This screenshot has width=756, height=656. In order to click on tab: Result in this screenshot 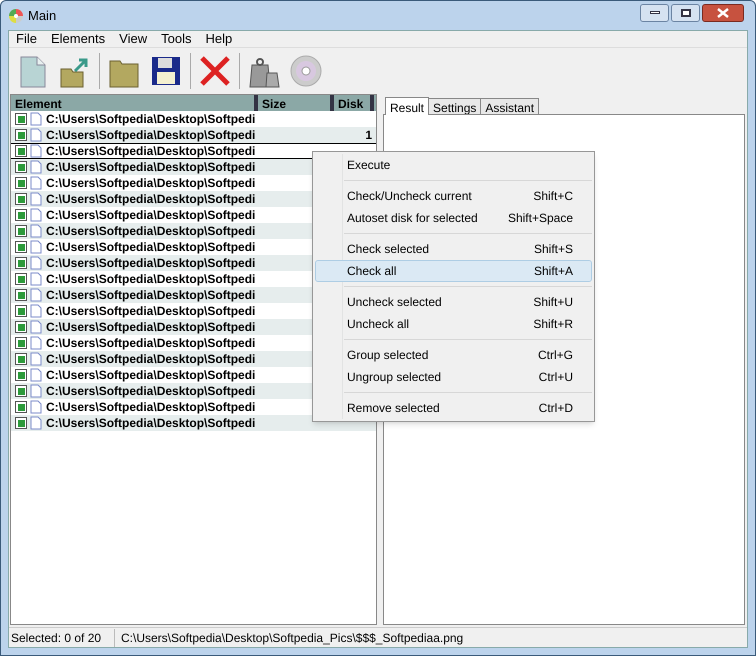, I will do `click(407, 106)`.